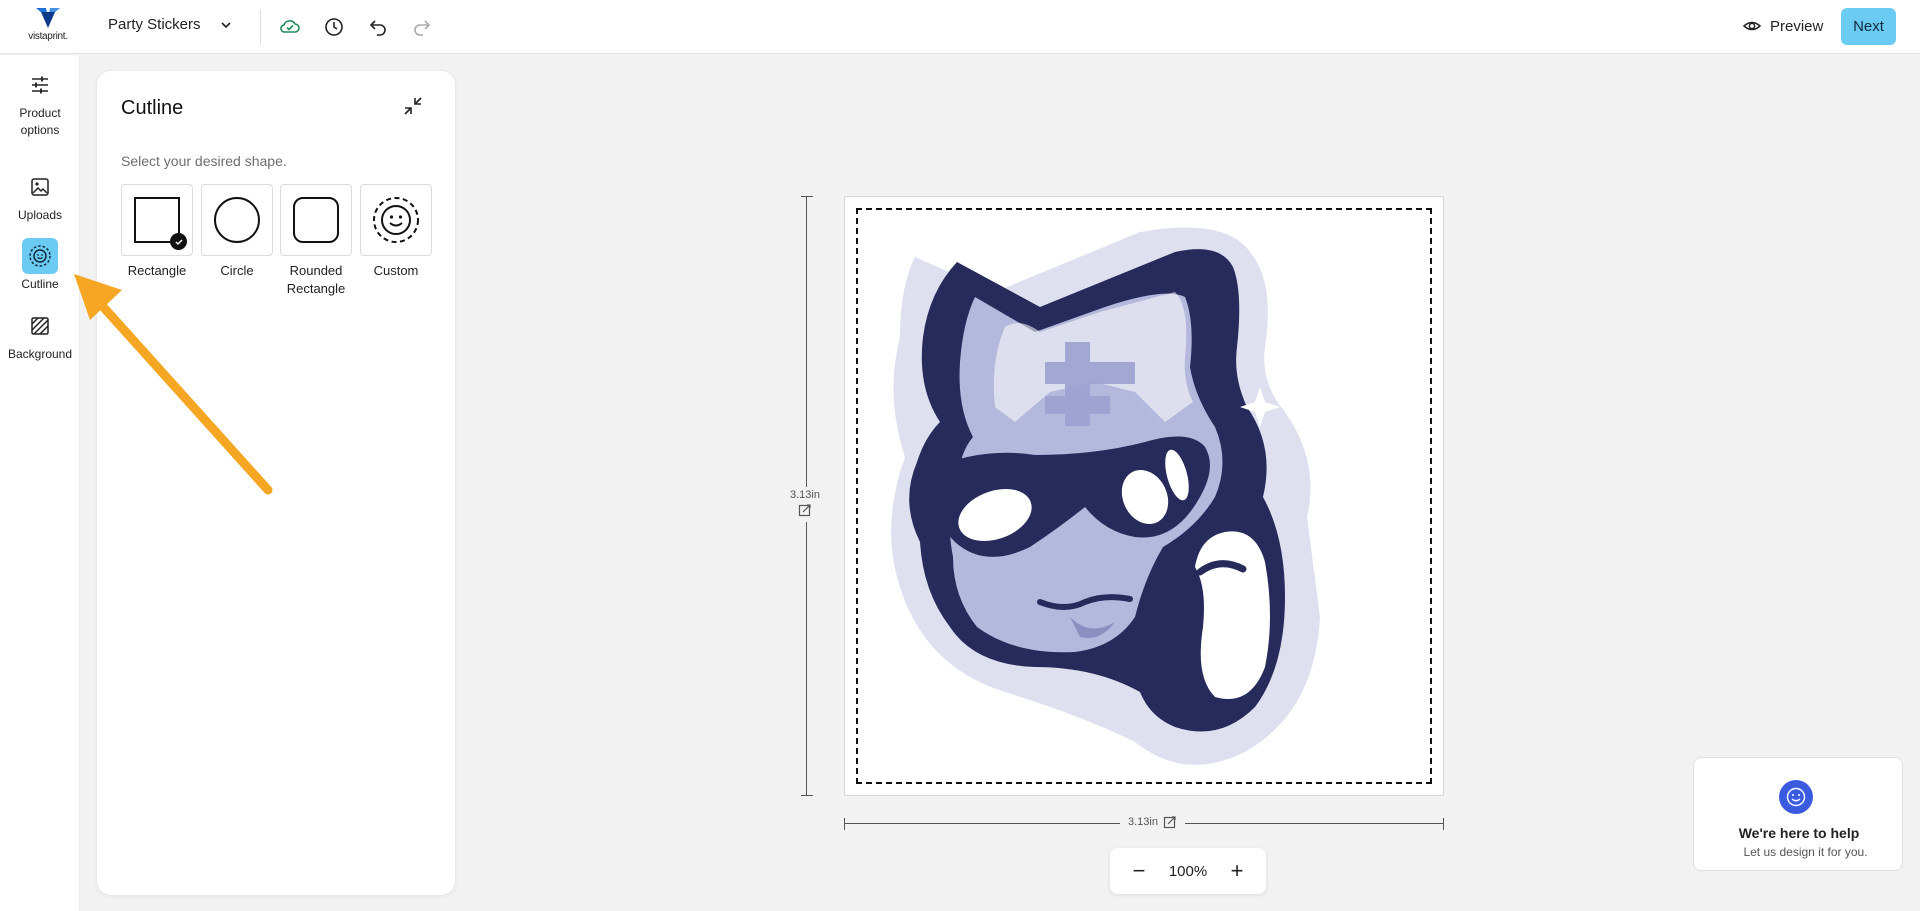  I want to click on width-dimension: 3.13in, so click(1152, 822).